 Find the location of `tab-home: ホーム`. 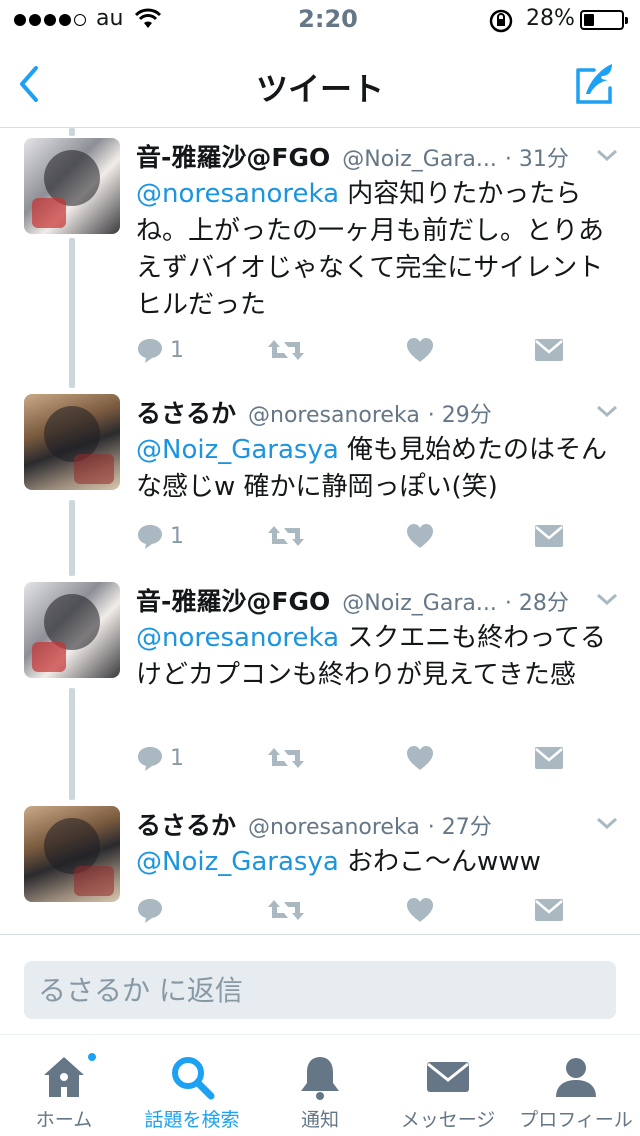

tab-home: ホーム is located at coordinates (64, 1085).